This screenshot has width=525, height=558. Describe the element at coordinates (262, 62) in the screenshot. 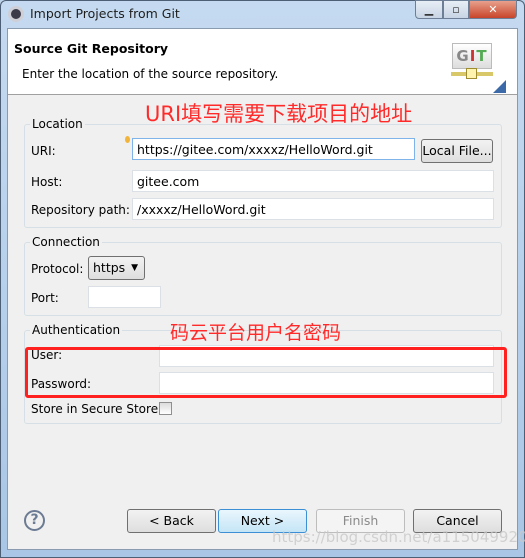

I see `wizard-header` at that location.